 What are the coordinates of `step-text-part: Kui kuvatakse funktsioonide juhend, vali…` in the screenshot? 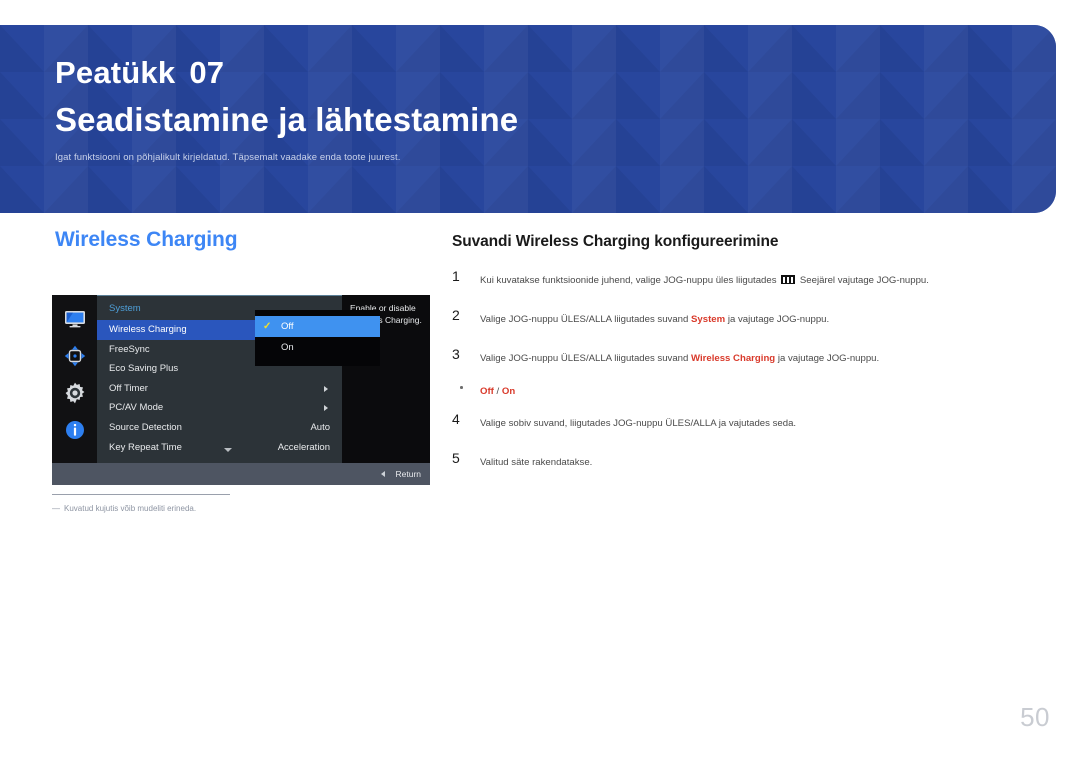 It's located at (630, 280).